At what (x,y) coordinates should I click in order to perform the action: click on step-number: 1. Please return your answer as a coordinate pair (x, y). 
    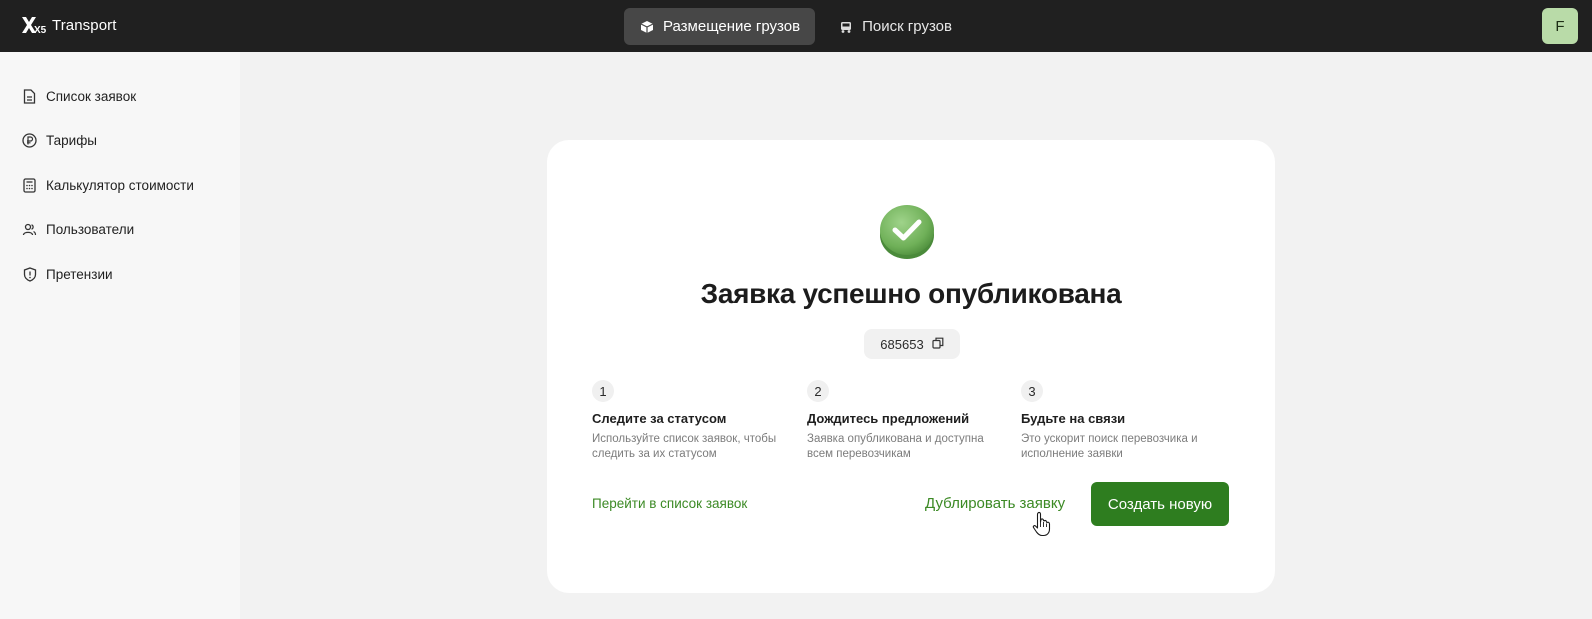
    Looking at the image, I should click on (603, 391).